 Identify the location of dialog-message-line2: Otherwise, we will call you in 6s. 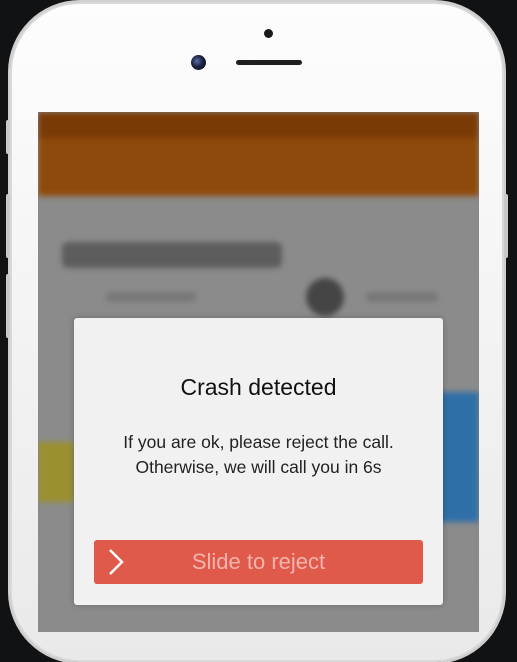
(258, 467).